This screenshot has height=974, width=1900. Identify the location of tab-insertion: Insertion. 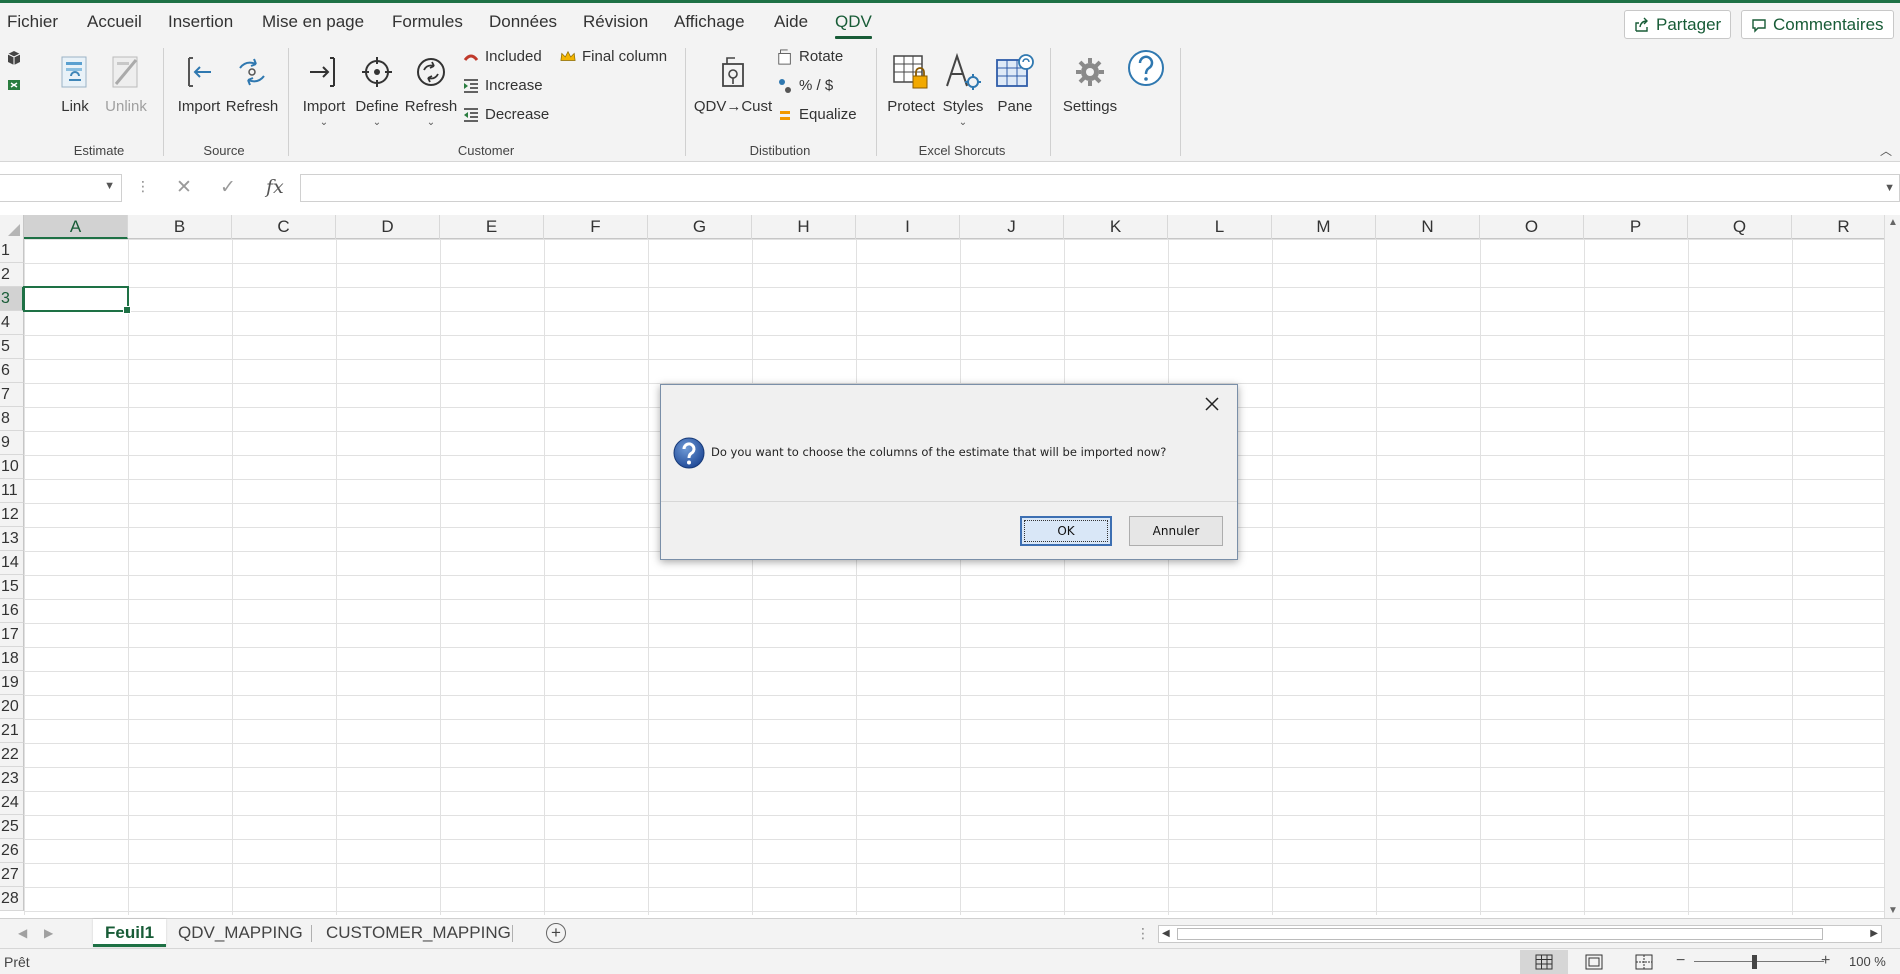
(200, 22).